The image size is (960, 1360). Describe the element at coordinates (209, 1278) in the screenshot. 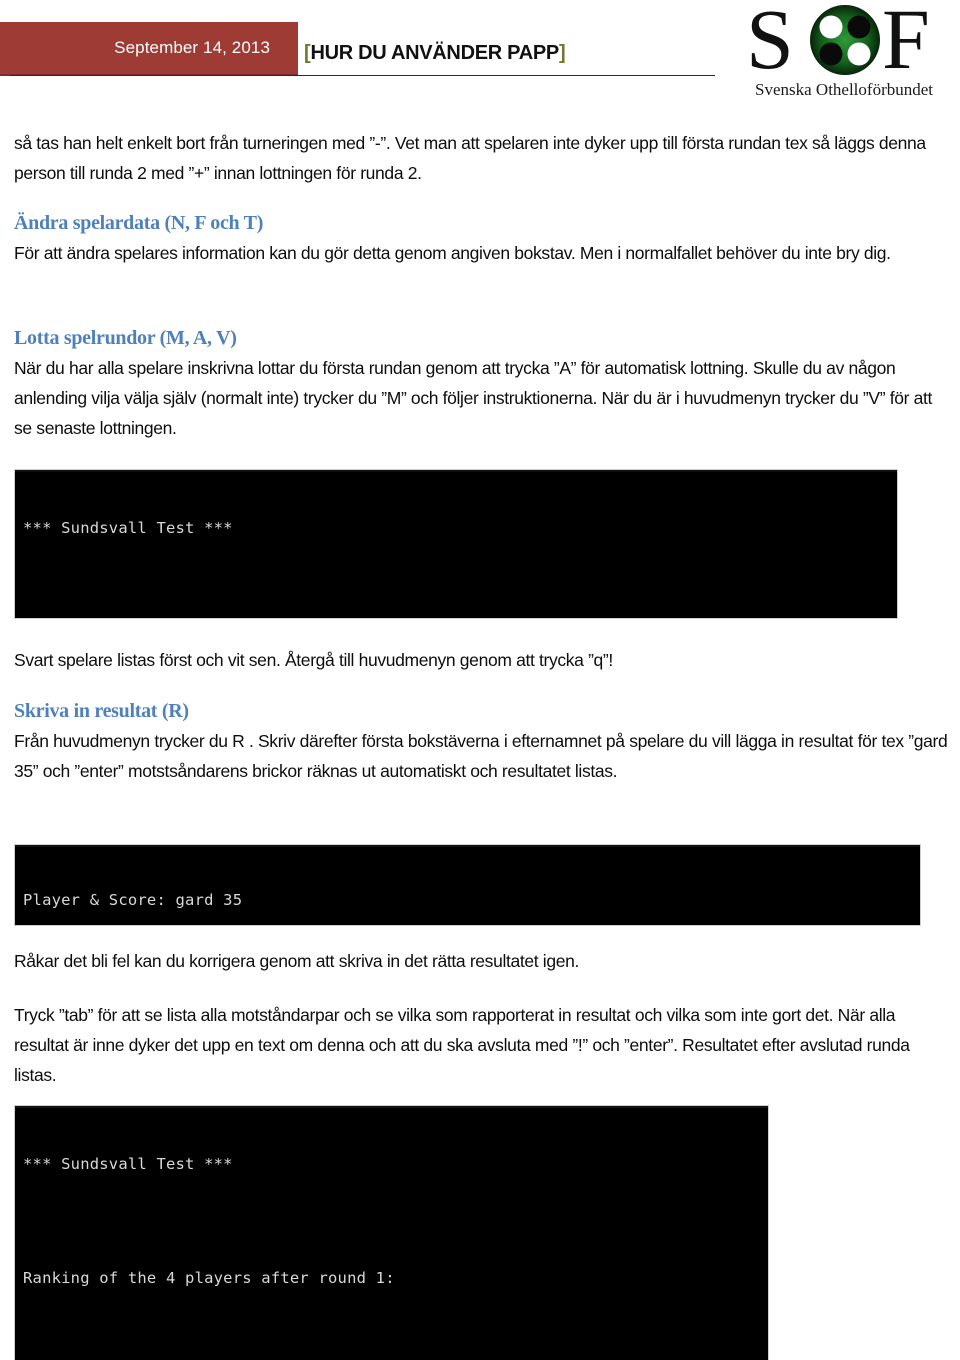

I see `terminal-line: Ranking of the 4 players after round 1:` at that location.